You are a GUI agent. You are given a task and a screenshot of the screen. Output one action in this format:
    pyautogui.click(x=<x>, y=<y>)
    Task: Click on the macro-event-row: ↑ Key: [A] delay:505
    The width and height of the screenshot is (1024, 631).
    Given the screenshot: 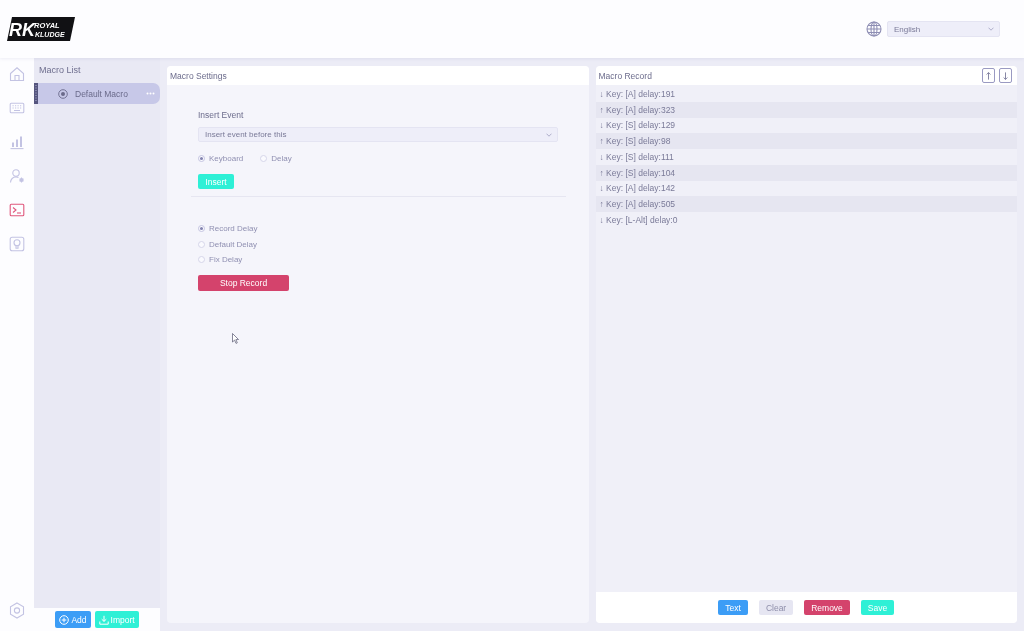 What is the action you would take?
    pyautogui.click(x=806, y=204)
    